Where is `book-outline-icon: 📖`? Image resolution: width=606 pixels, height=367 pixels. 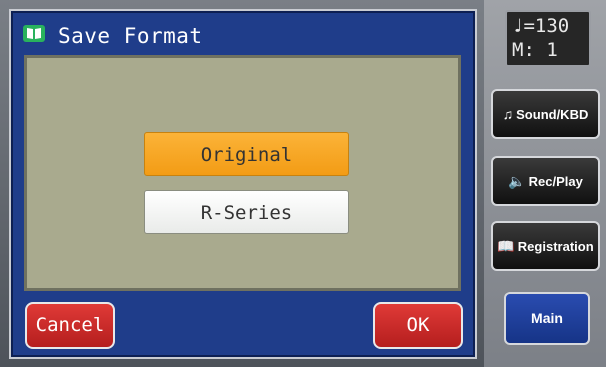
book-outline-icon: 📖 is located at coordinates (506, 245).